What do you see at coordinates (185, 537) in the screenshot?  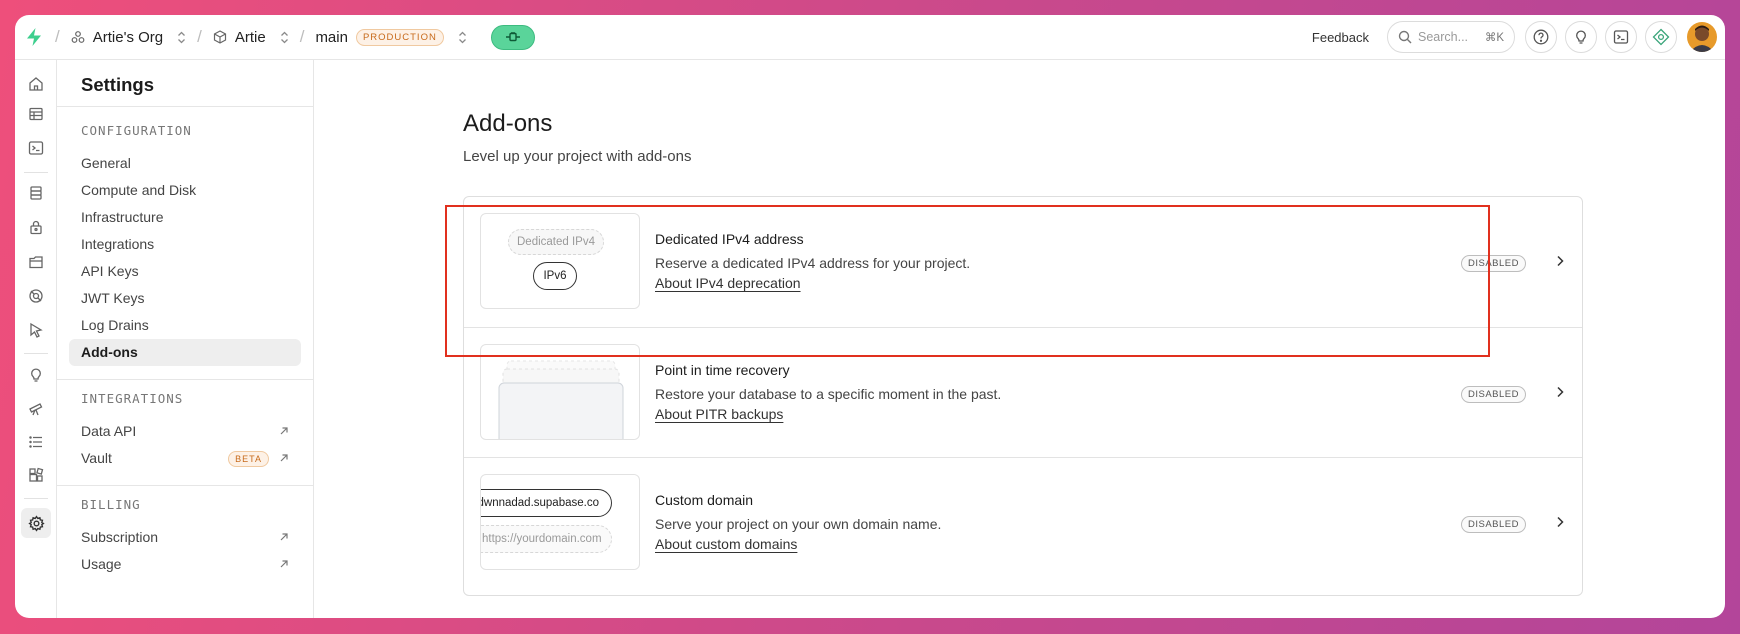 I see `sidebar-item-subscription: Subscription` at bounding box center [185, 537].